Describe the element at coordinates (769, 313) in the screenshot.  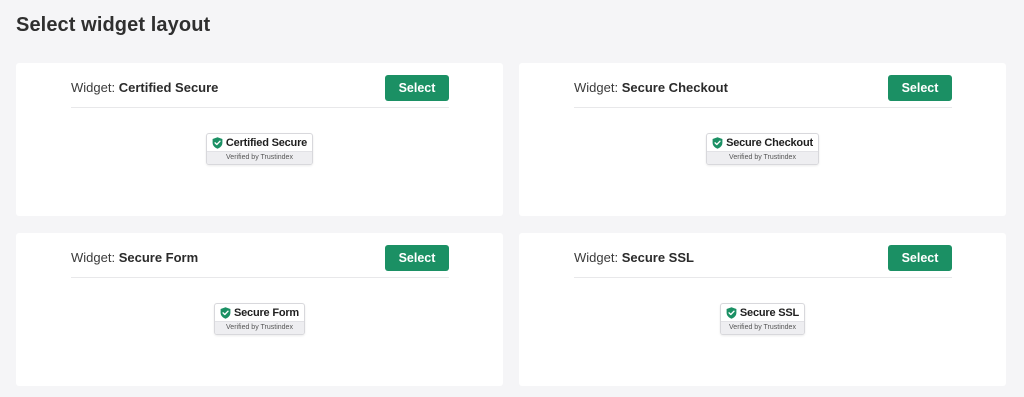
I see `badge-title: Secure SSL` at that location.